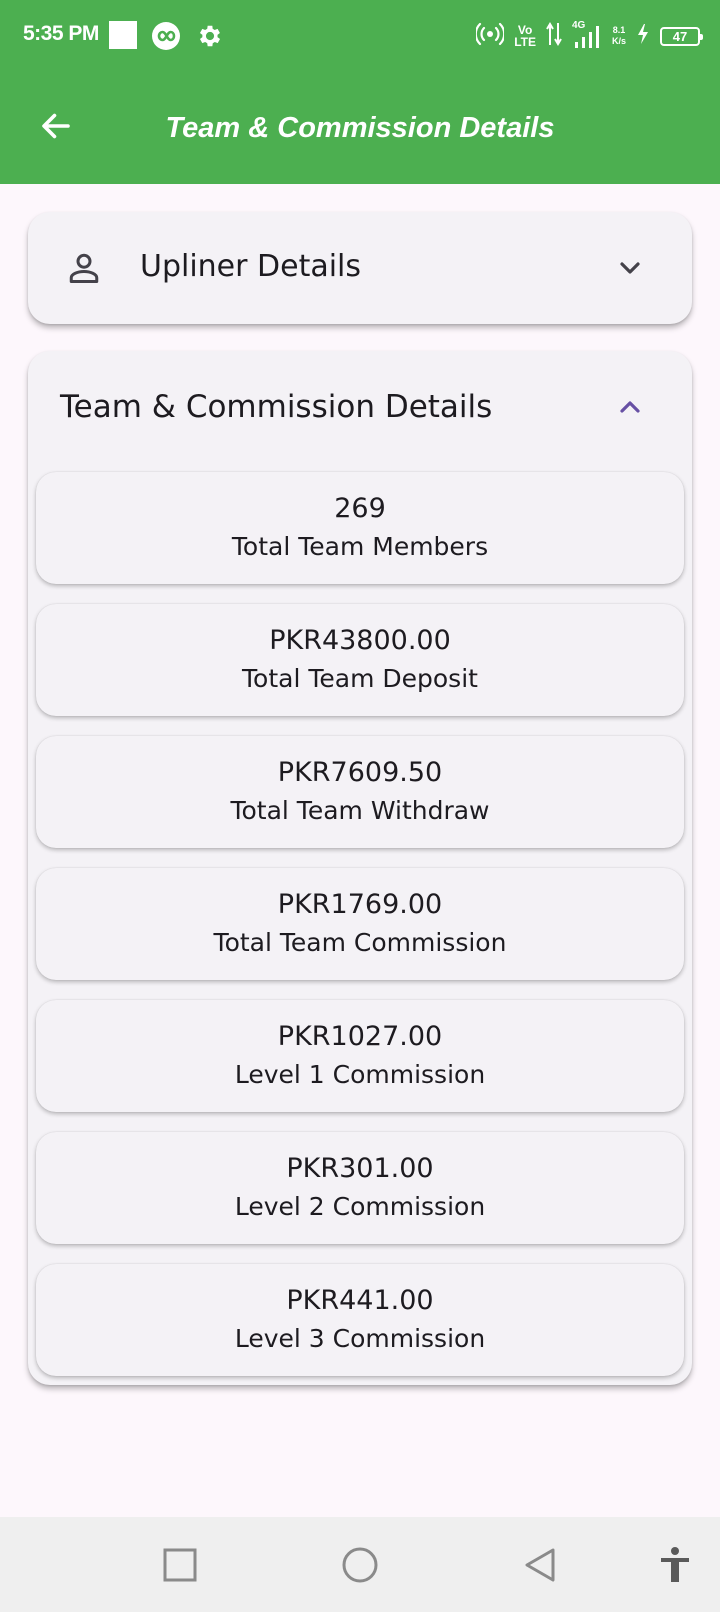 Image resolution: width=720 pixels, height=1612 pixels. Describe the element at coordinates (360, 772) in the screenshot. I see `stat-value: PKR7609.50` at that location.